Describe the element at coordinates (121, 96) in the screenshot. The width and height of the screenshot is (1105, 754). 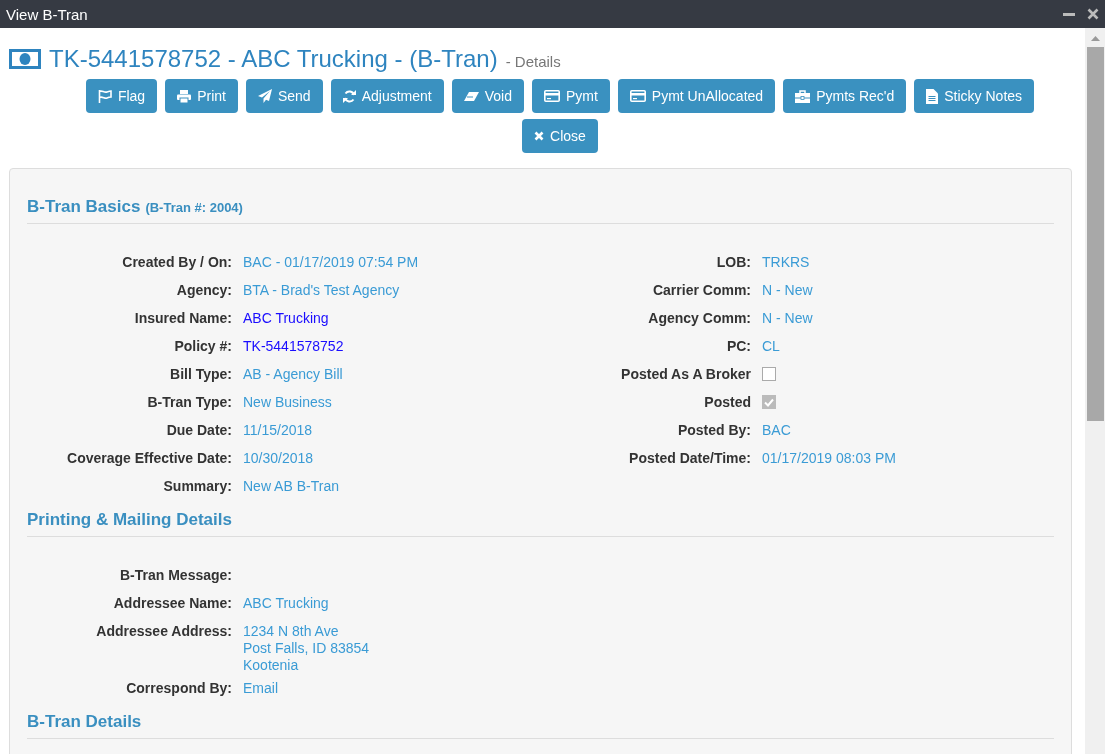
I see `toolbar-button: Flag` at that location.